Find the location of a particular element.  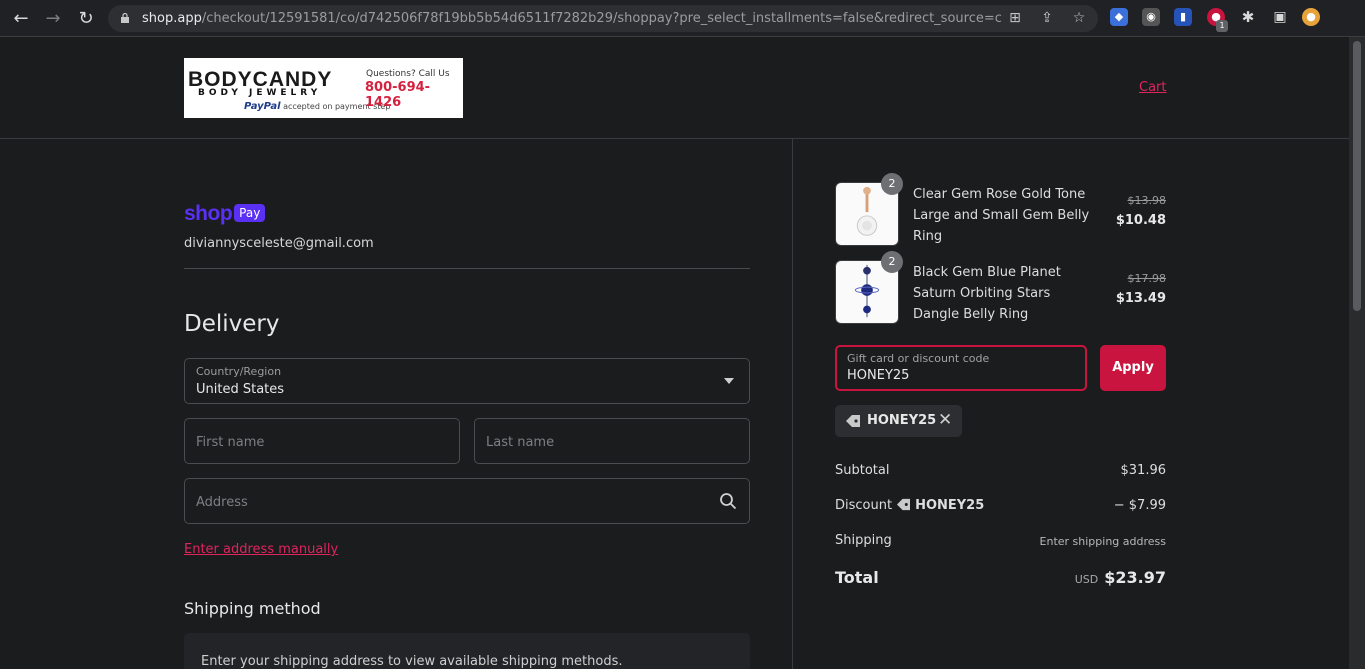

address-field: Address is located at coordinates (467, 501).